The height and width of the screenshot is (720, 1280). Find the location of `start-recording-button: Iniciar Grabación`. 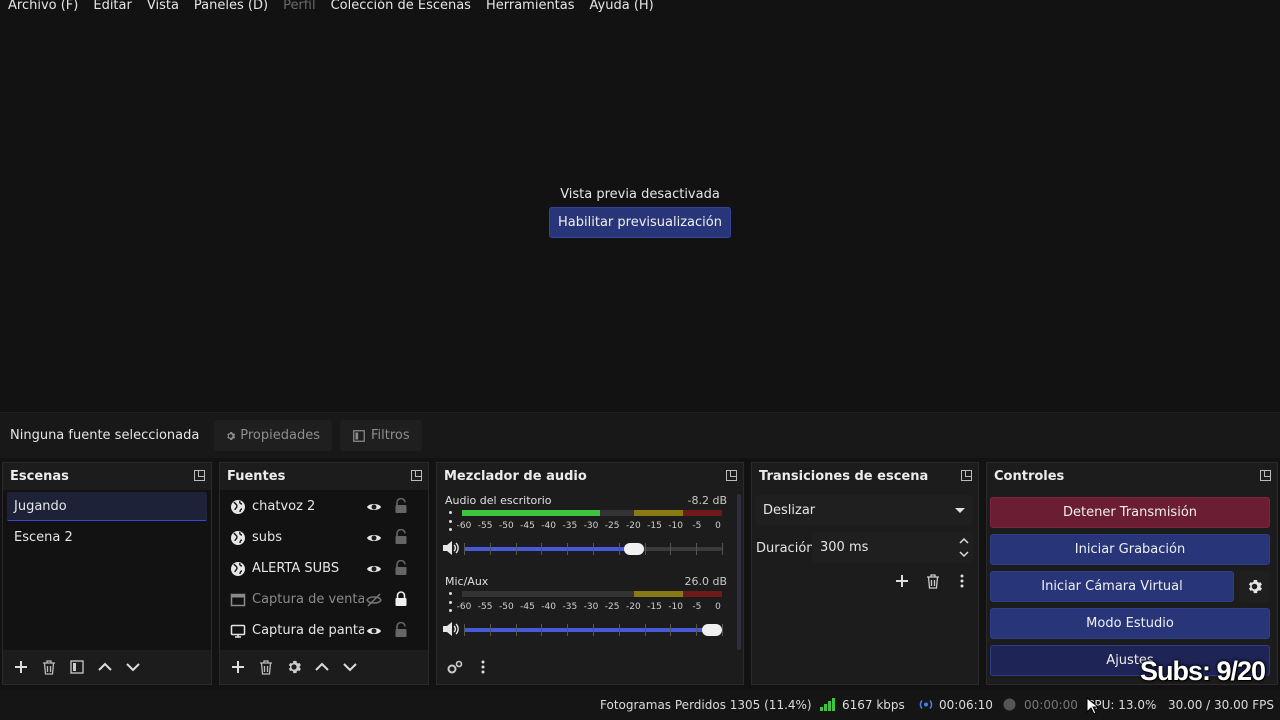

start-recording-button: Iniciar Grabación is located at coordinates (1130, 549).